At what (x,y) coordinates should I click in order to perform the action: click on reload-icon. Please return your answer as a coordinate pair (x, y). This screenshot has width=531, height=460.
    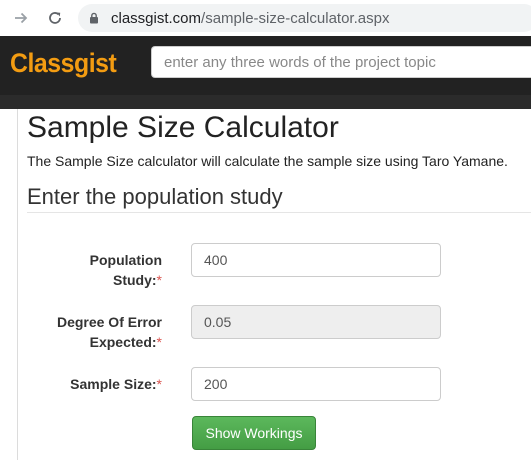
    Looking at the image, I should click on (55, 18).